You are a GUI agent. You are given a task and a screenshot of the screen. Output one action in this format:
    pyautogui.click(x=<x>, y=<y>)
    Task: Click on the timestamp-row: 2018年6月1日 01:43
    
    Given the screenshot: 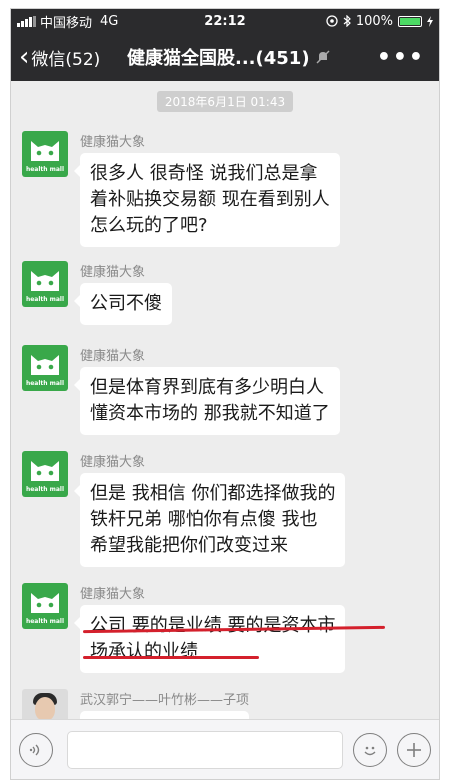 What is the action you would take?
    pyautogui.click(x=225, y=101)
    